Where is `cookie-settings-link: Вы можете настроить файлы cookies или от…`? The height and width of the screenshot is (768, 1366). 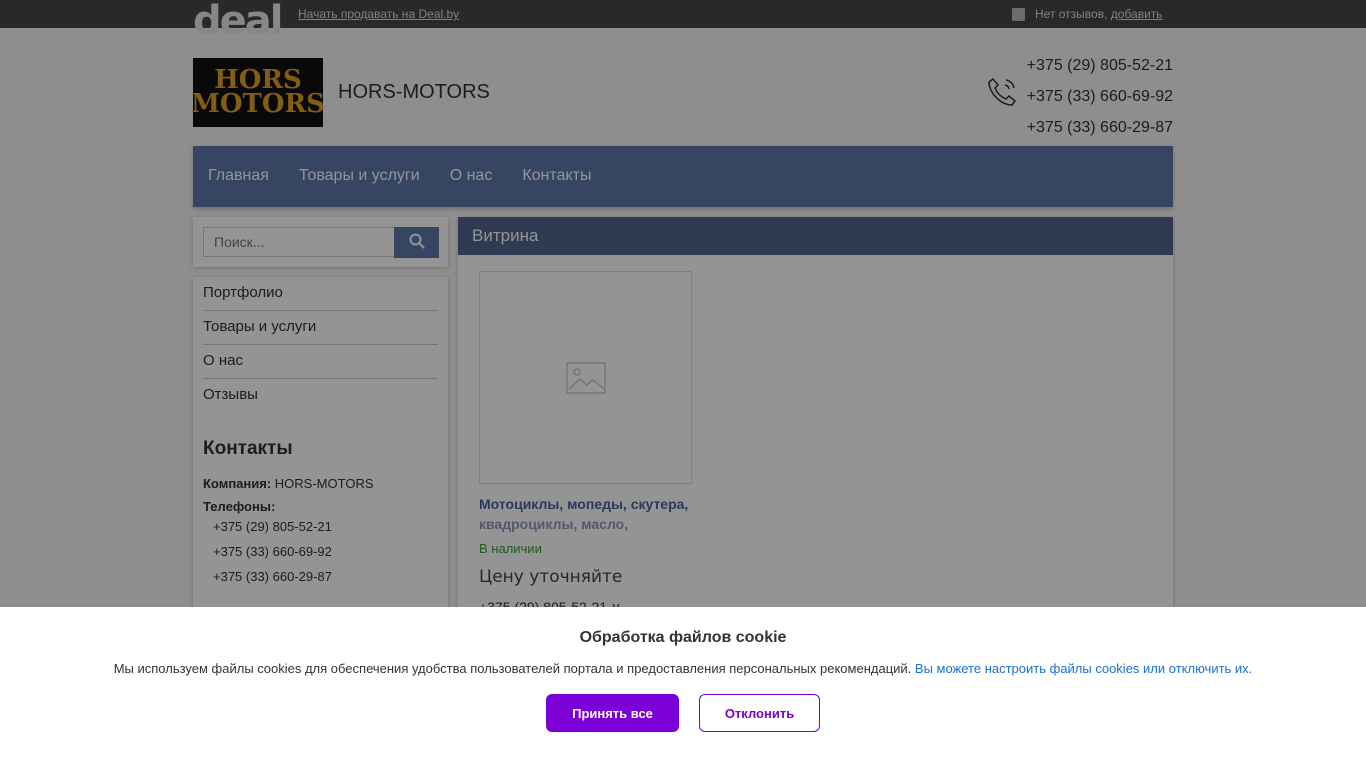 cookie-settings-link: Вы можете настроить файлы cookies или от… is located at coordinates (1083, 668).